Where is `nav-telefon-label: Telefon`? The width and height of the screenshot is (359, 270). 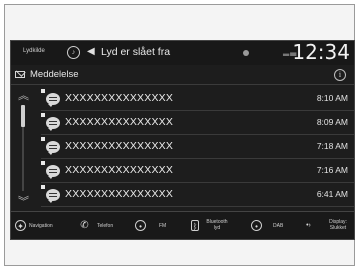 nav-telefon-label: Telefon is located at coordinates (105, 226).